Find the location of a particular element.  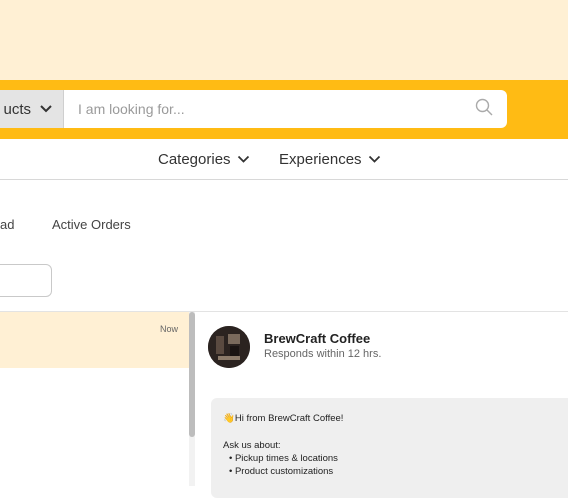

categories-menu: Categories is located at coordinates (204, 159).